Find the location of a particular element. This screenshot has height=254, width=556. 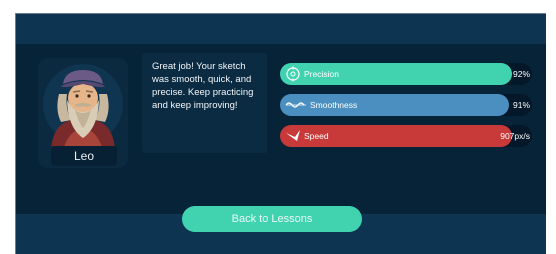

precision-meter: Precision 92% is located at coordinates (406, 74).